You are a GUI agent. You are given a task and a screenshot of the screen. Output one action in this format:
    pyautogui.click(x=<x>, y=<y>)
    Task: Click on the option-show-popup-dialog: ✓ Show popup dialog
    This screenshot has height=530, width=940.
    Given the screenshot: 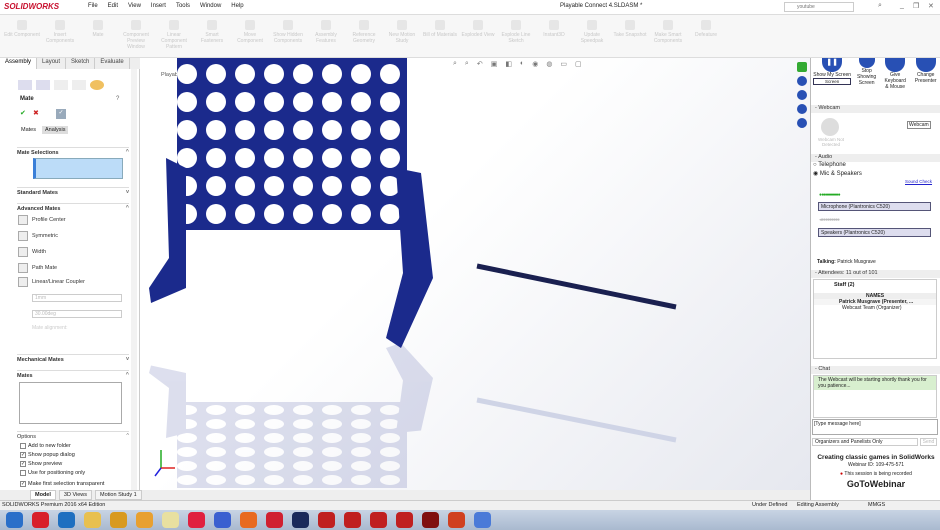 What is the action you would take?
    pyautogui.click(x=47, y=455)
    